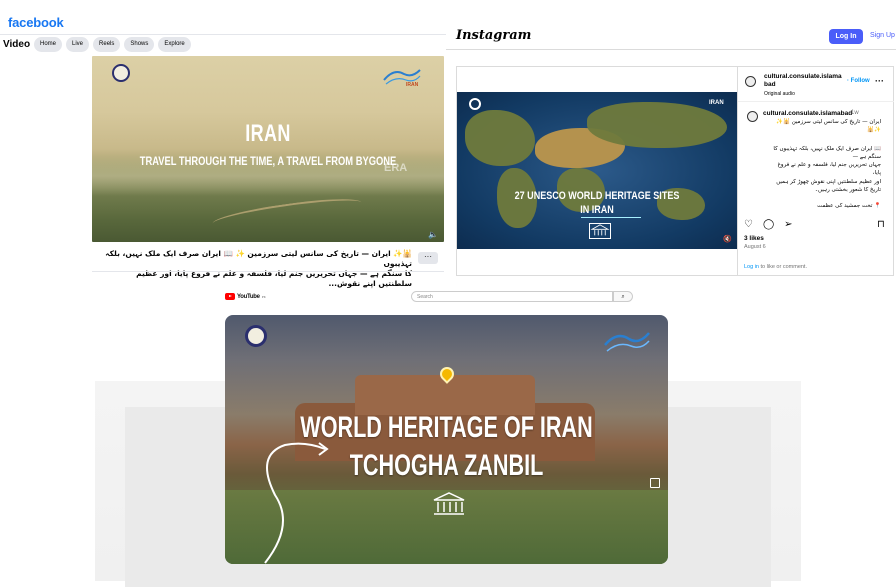 The image size is (896, 587). Describe the element at coordinates (748, 224) in the screenshot. I see `heart-icon: ♡` at that location.